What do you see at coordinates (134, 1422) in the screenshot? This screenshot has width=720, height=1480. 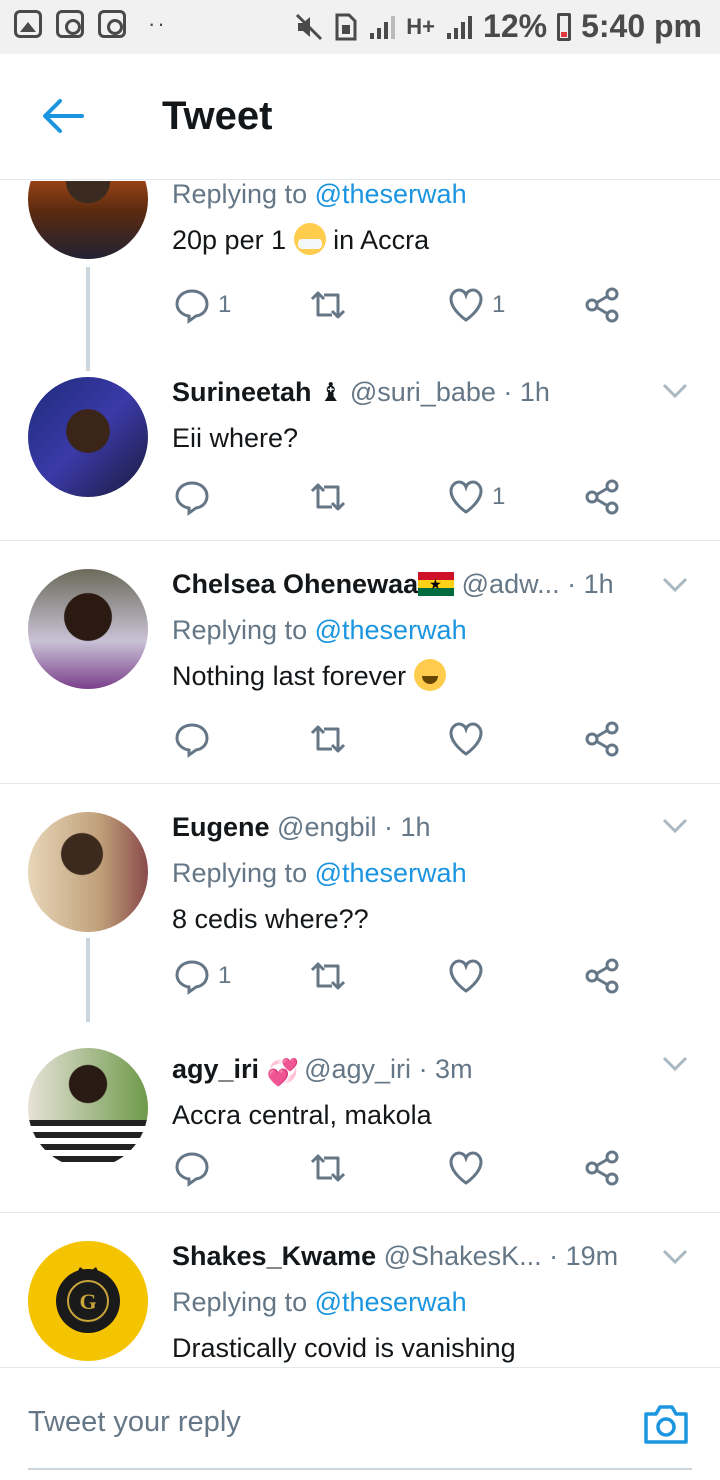 I see `reply-input: Tweet your reply` at bounding box center [134, 1422].